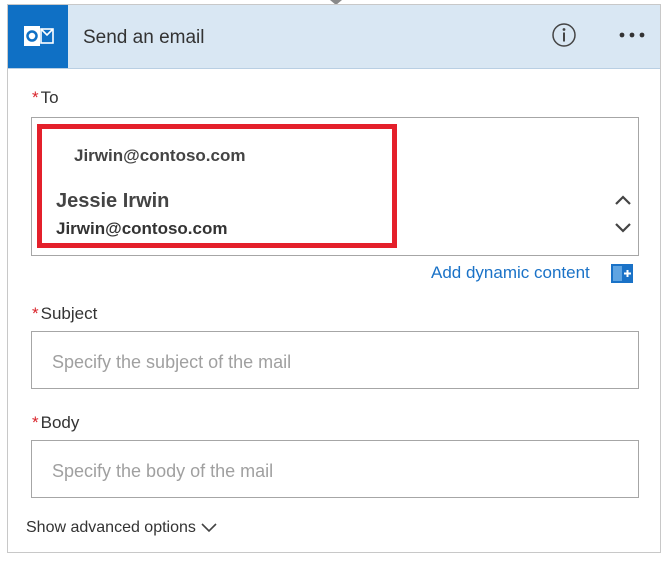  Describe the element at coordinates (144, 37) in the screenshot. I see `card-title: Send an email` at that location.